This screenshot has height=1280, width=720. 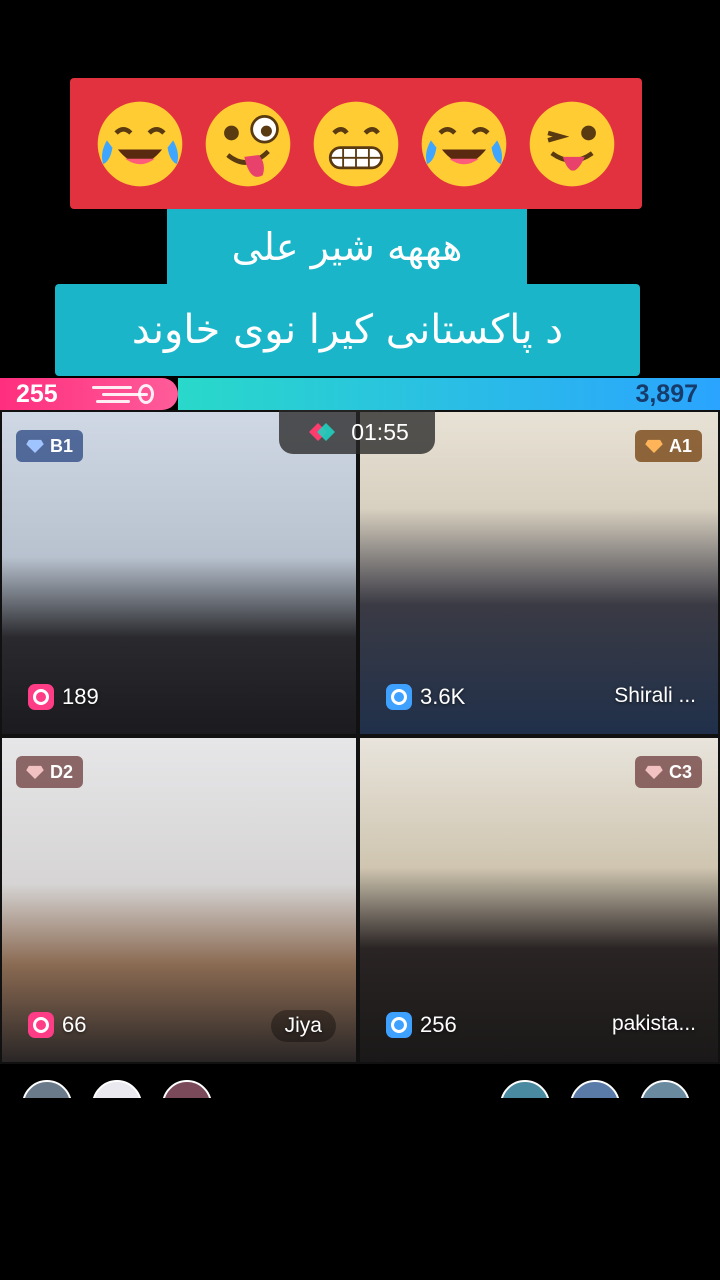 I want to click on rank-badge: D2, so click(x=50, y=772).